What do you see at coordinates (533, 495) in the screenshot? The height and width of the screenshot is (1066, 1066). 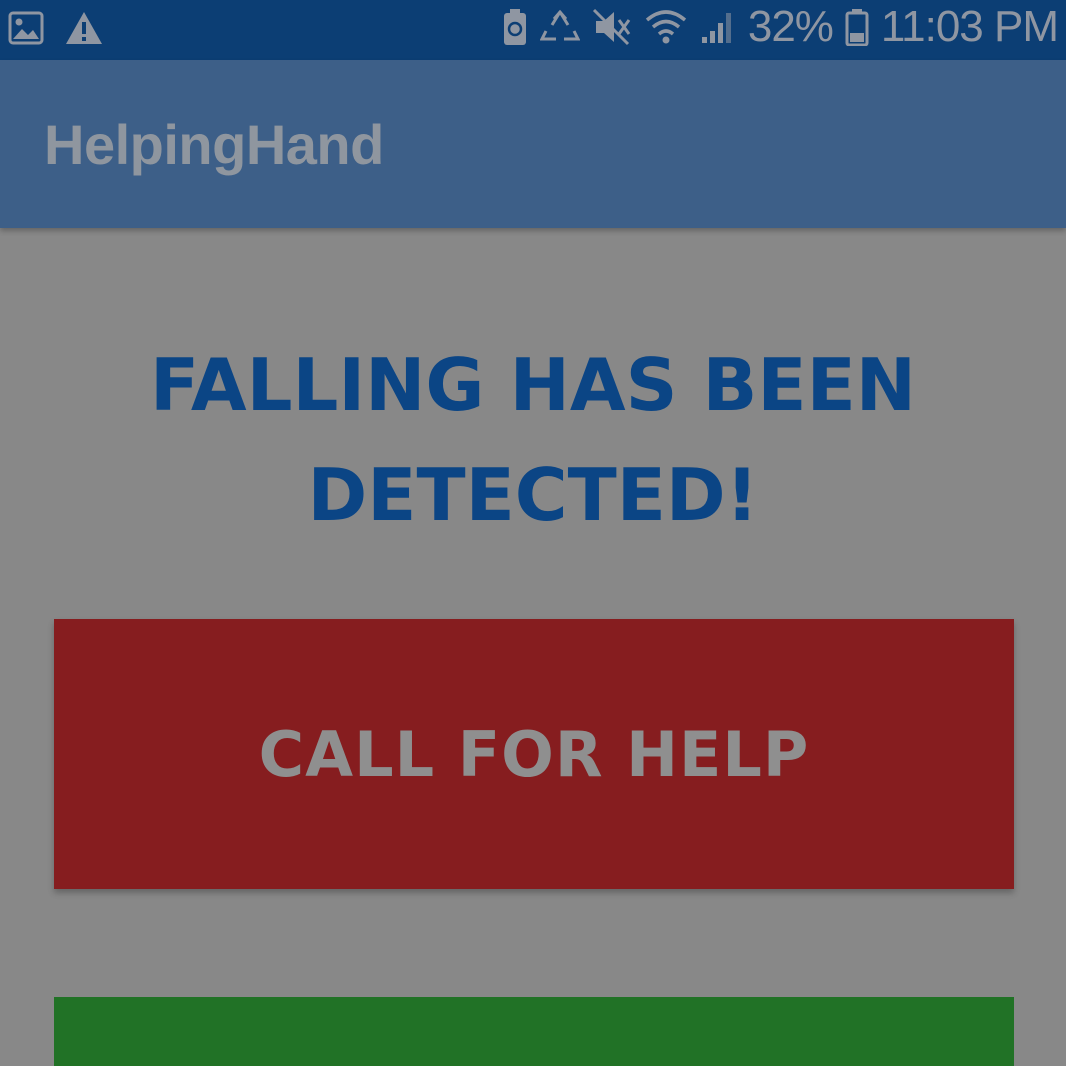 I see `headline-line-2: DETECTED!` at bounding box center [533, 495].